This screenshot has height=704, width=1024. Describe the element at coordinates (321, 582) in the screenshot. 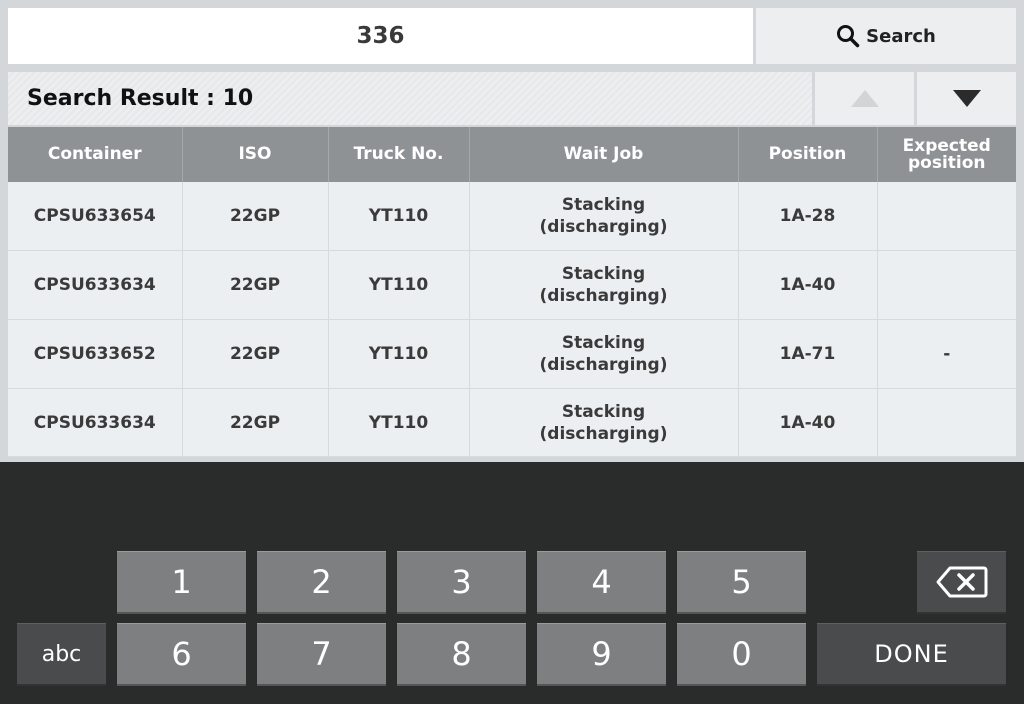

I see `key-2: 2` at that location.